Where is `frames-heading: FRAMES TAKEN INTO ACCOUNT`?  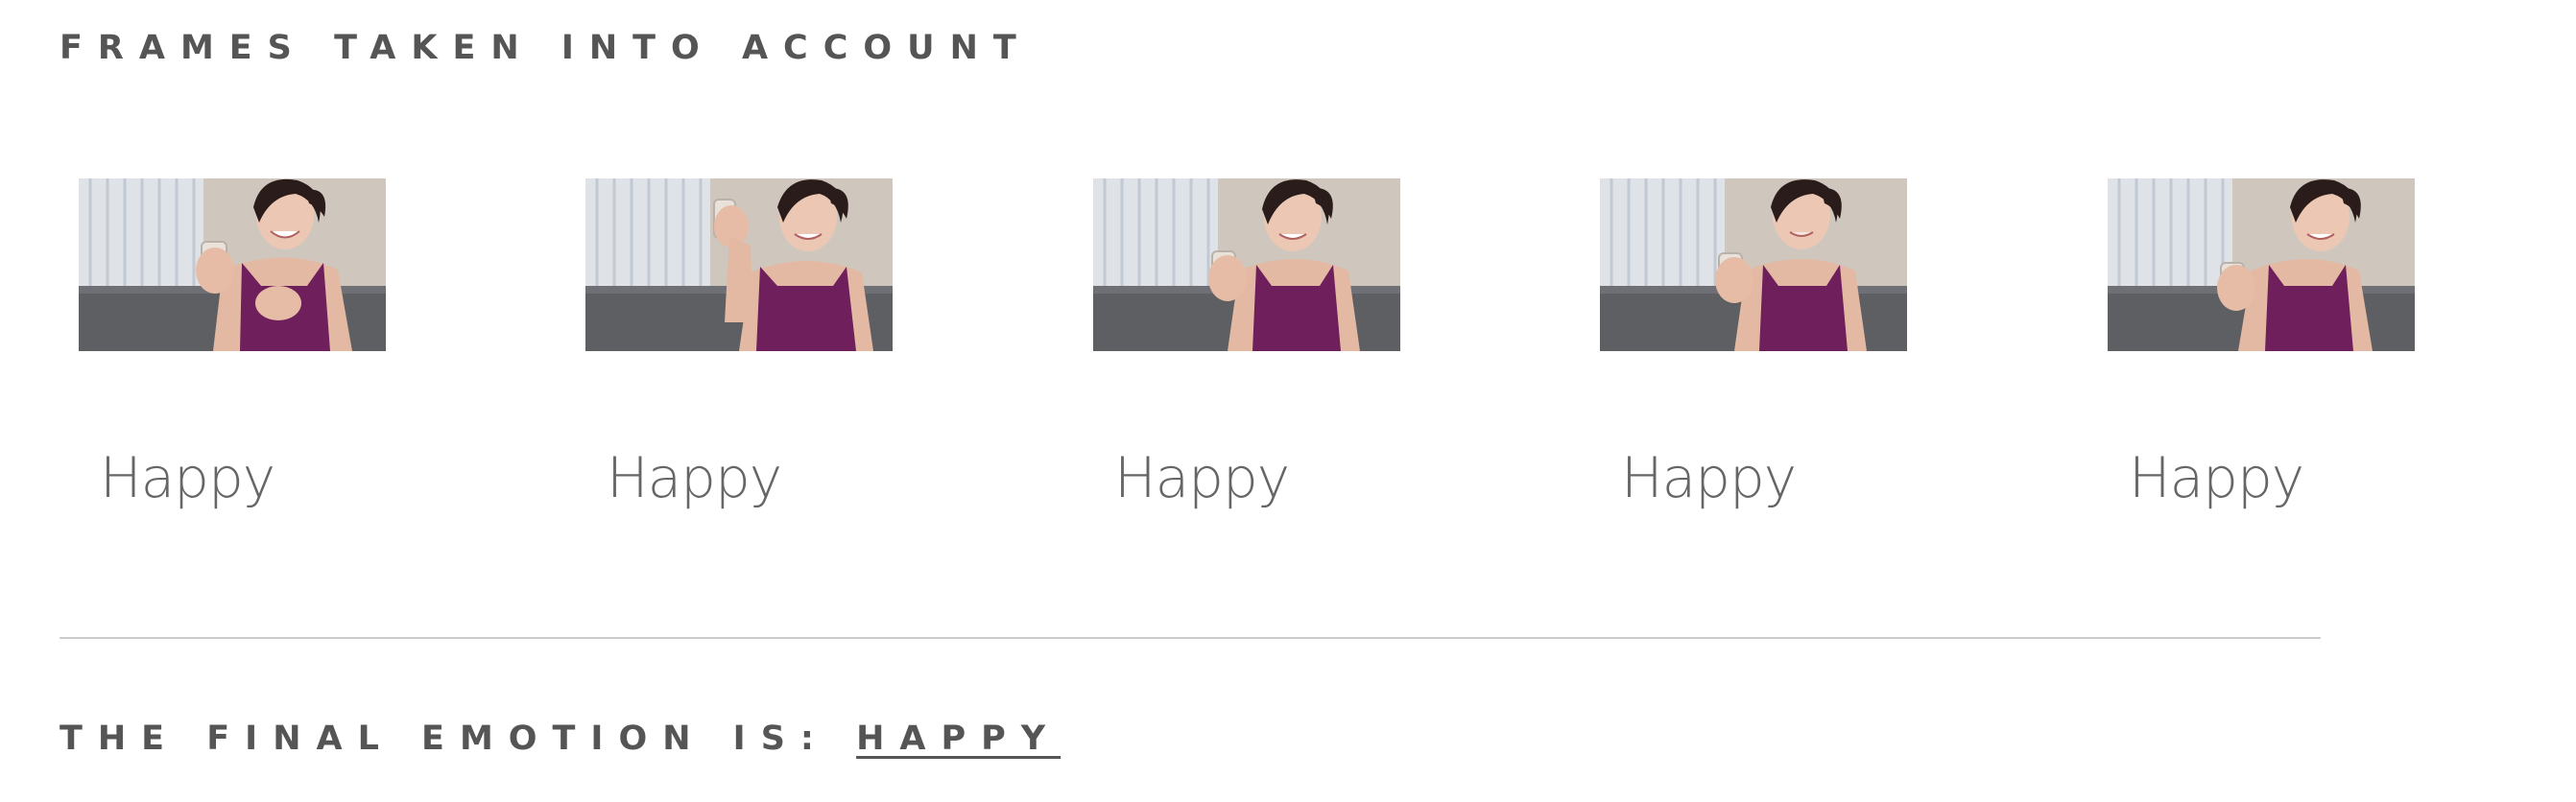
frames-heading: FRAMES TAKEN INTO ACCOUNT is located at coordinates (546, 48).